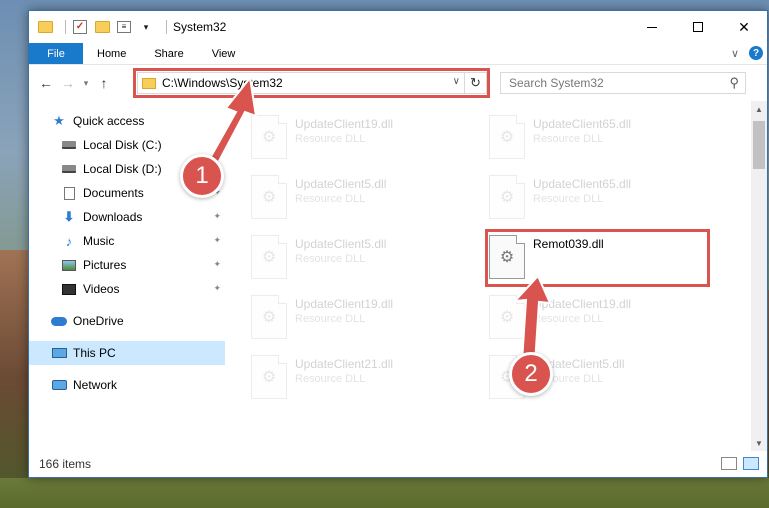 This screenshot has width=769, height=508. I want to click on details-view-icon, so click(729, 463).